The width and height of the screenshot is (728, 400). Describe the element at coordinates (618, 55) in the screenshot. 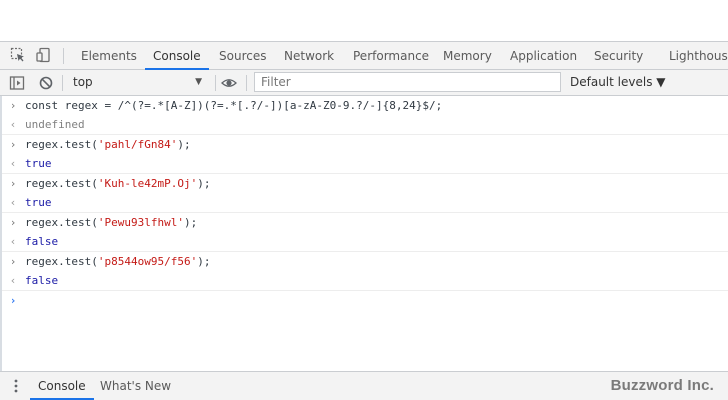

I see `tab-security: Security` at that location.